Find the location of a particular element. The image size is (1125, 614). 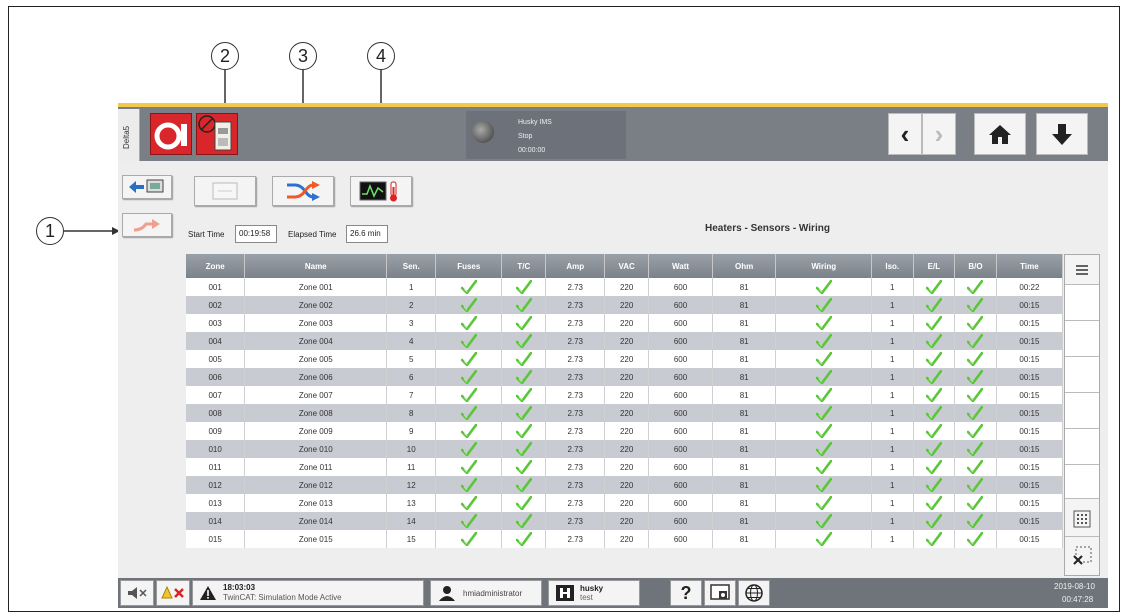

cell-name: Zone 009 is located at coordinates (316, 431).